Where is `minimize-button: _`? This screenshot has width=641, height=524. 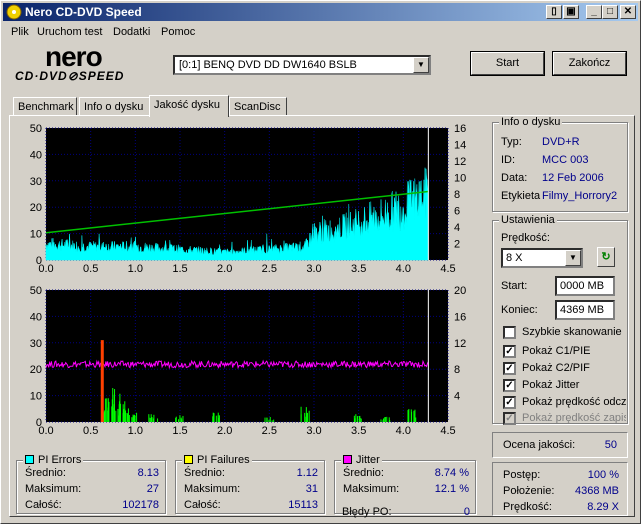
minimize-button: _ is located at coordinates (594, 12).